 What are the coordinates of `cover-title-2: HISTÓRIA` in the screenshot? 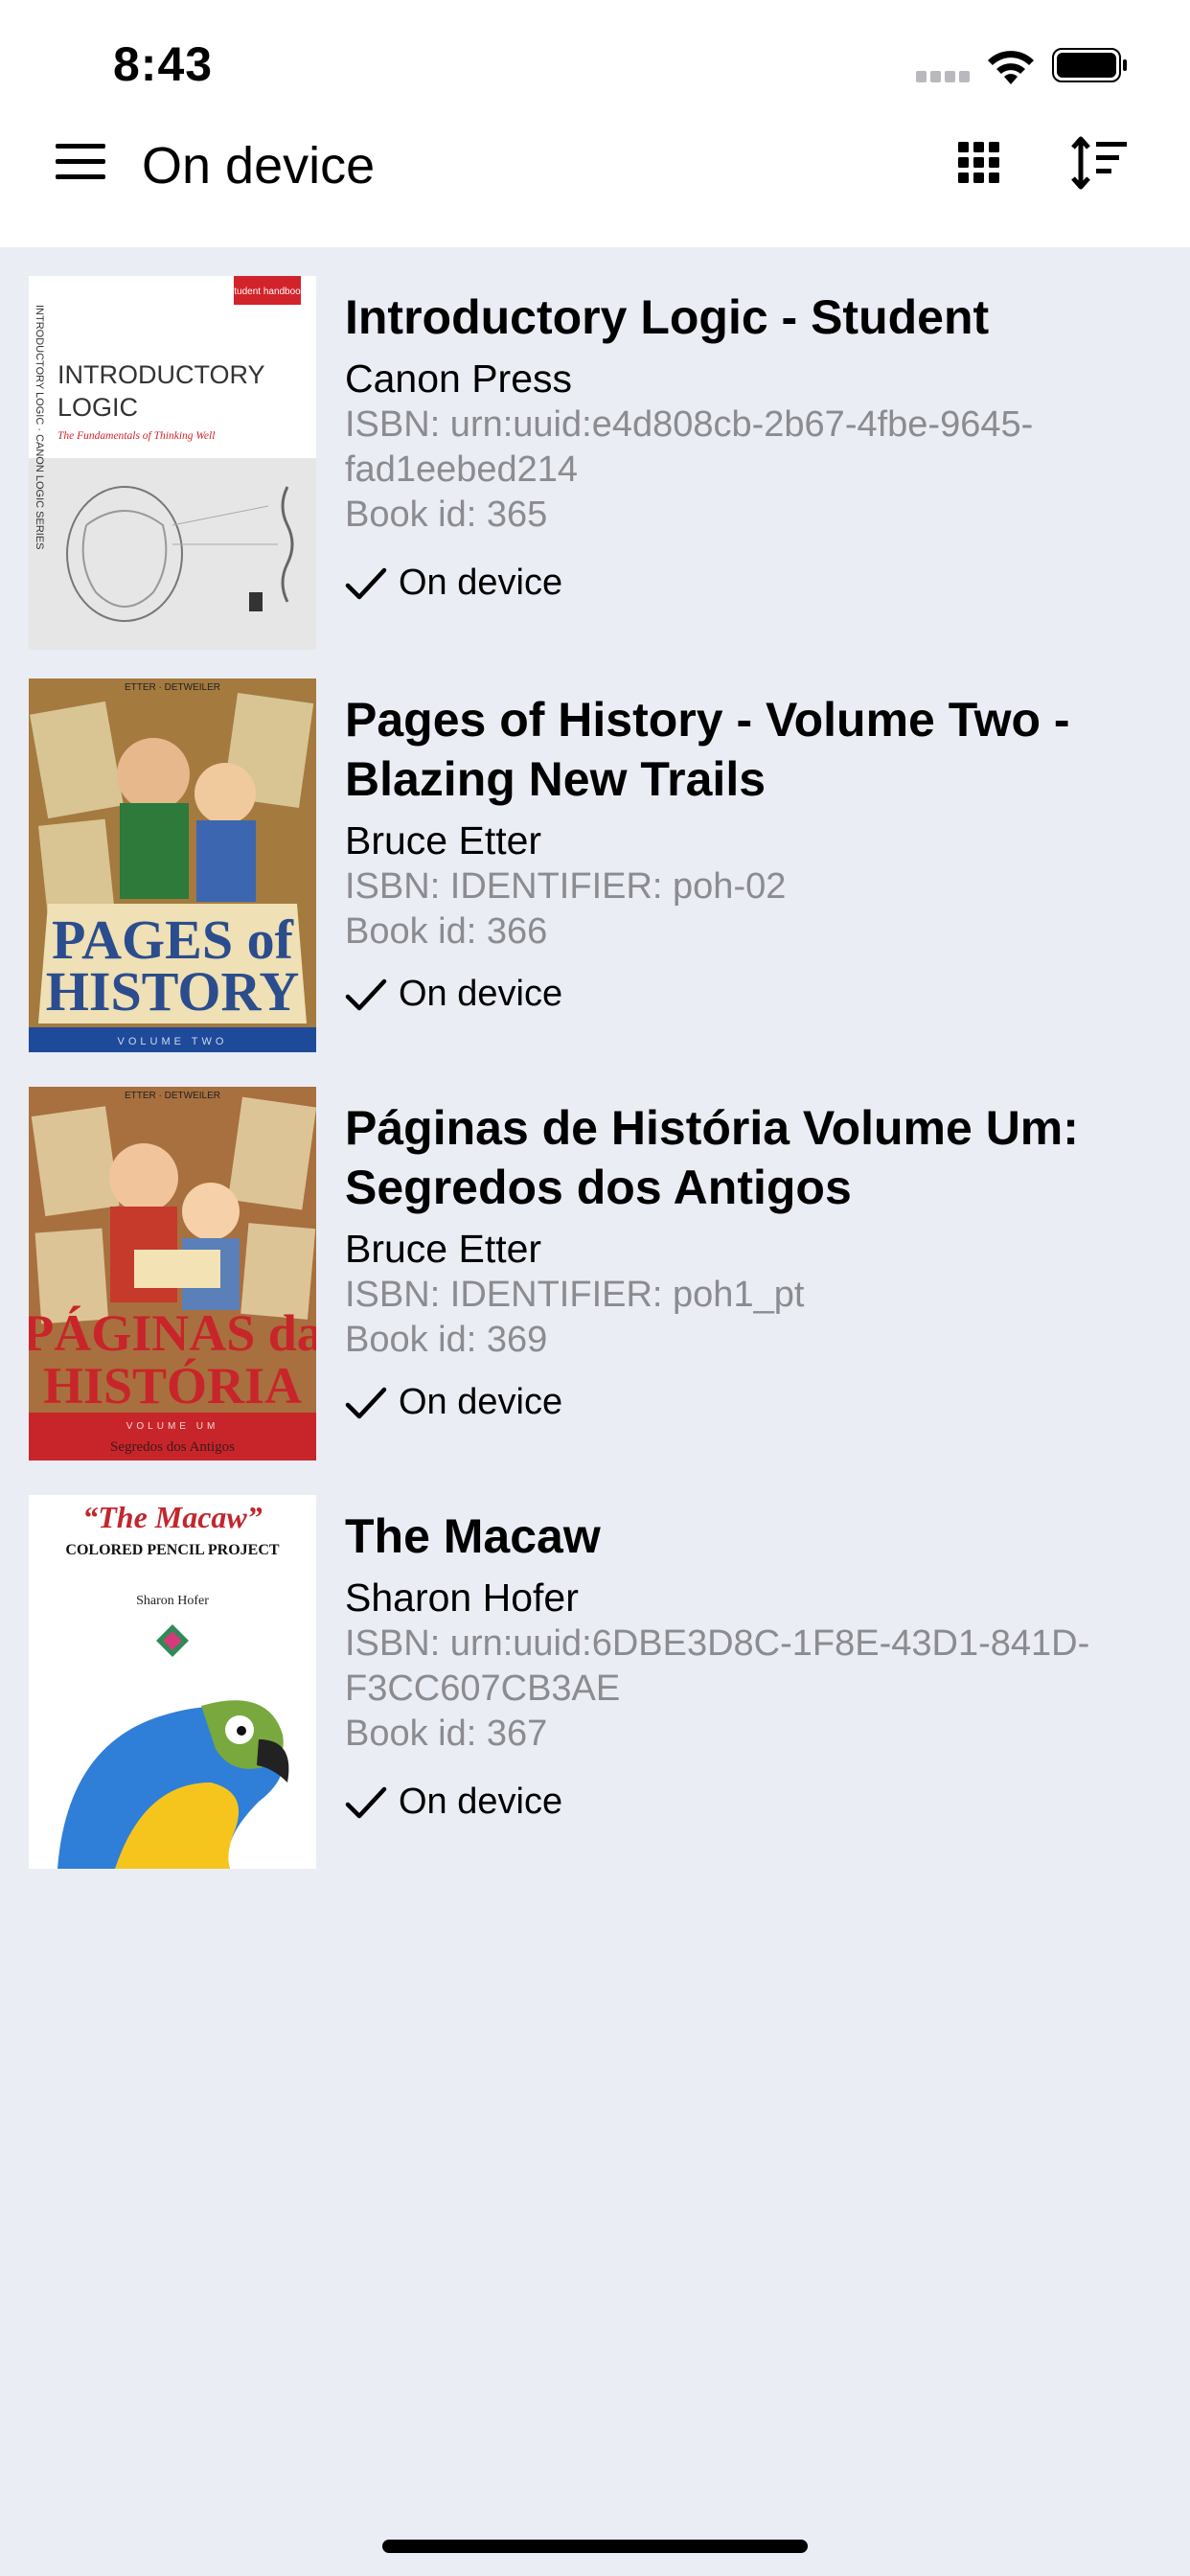 It's located at (172, 1385).